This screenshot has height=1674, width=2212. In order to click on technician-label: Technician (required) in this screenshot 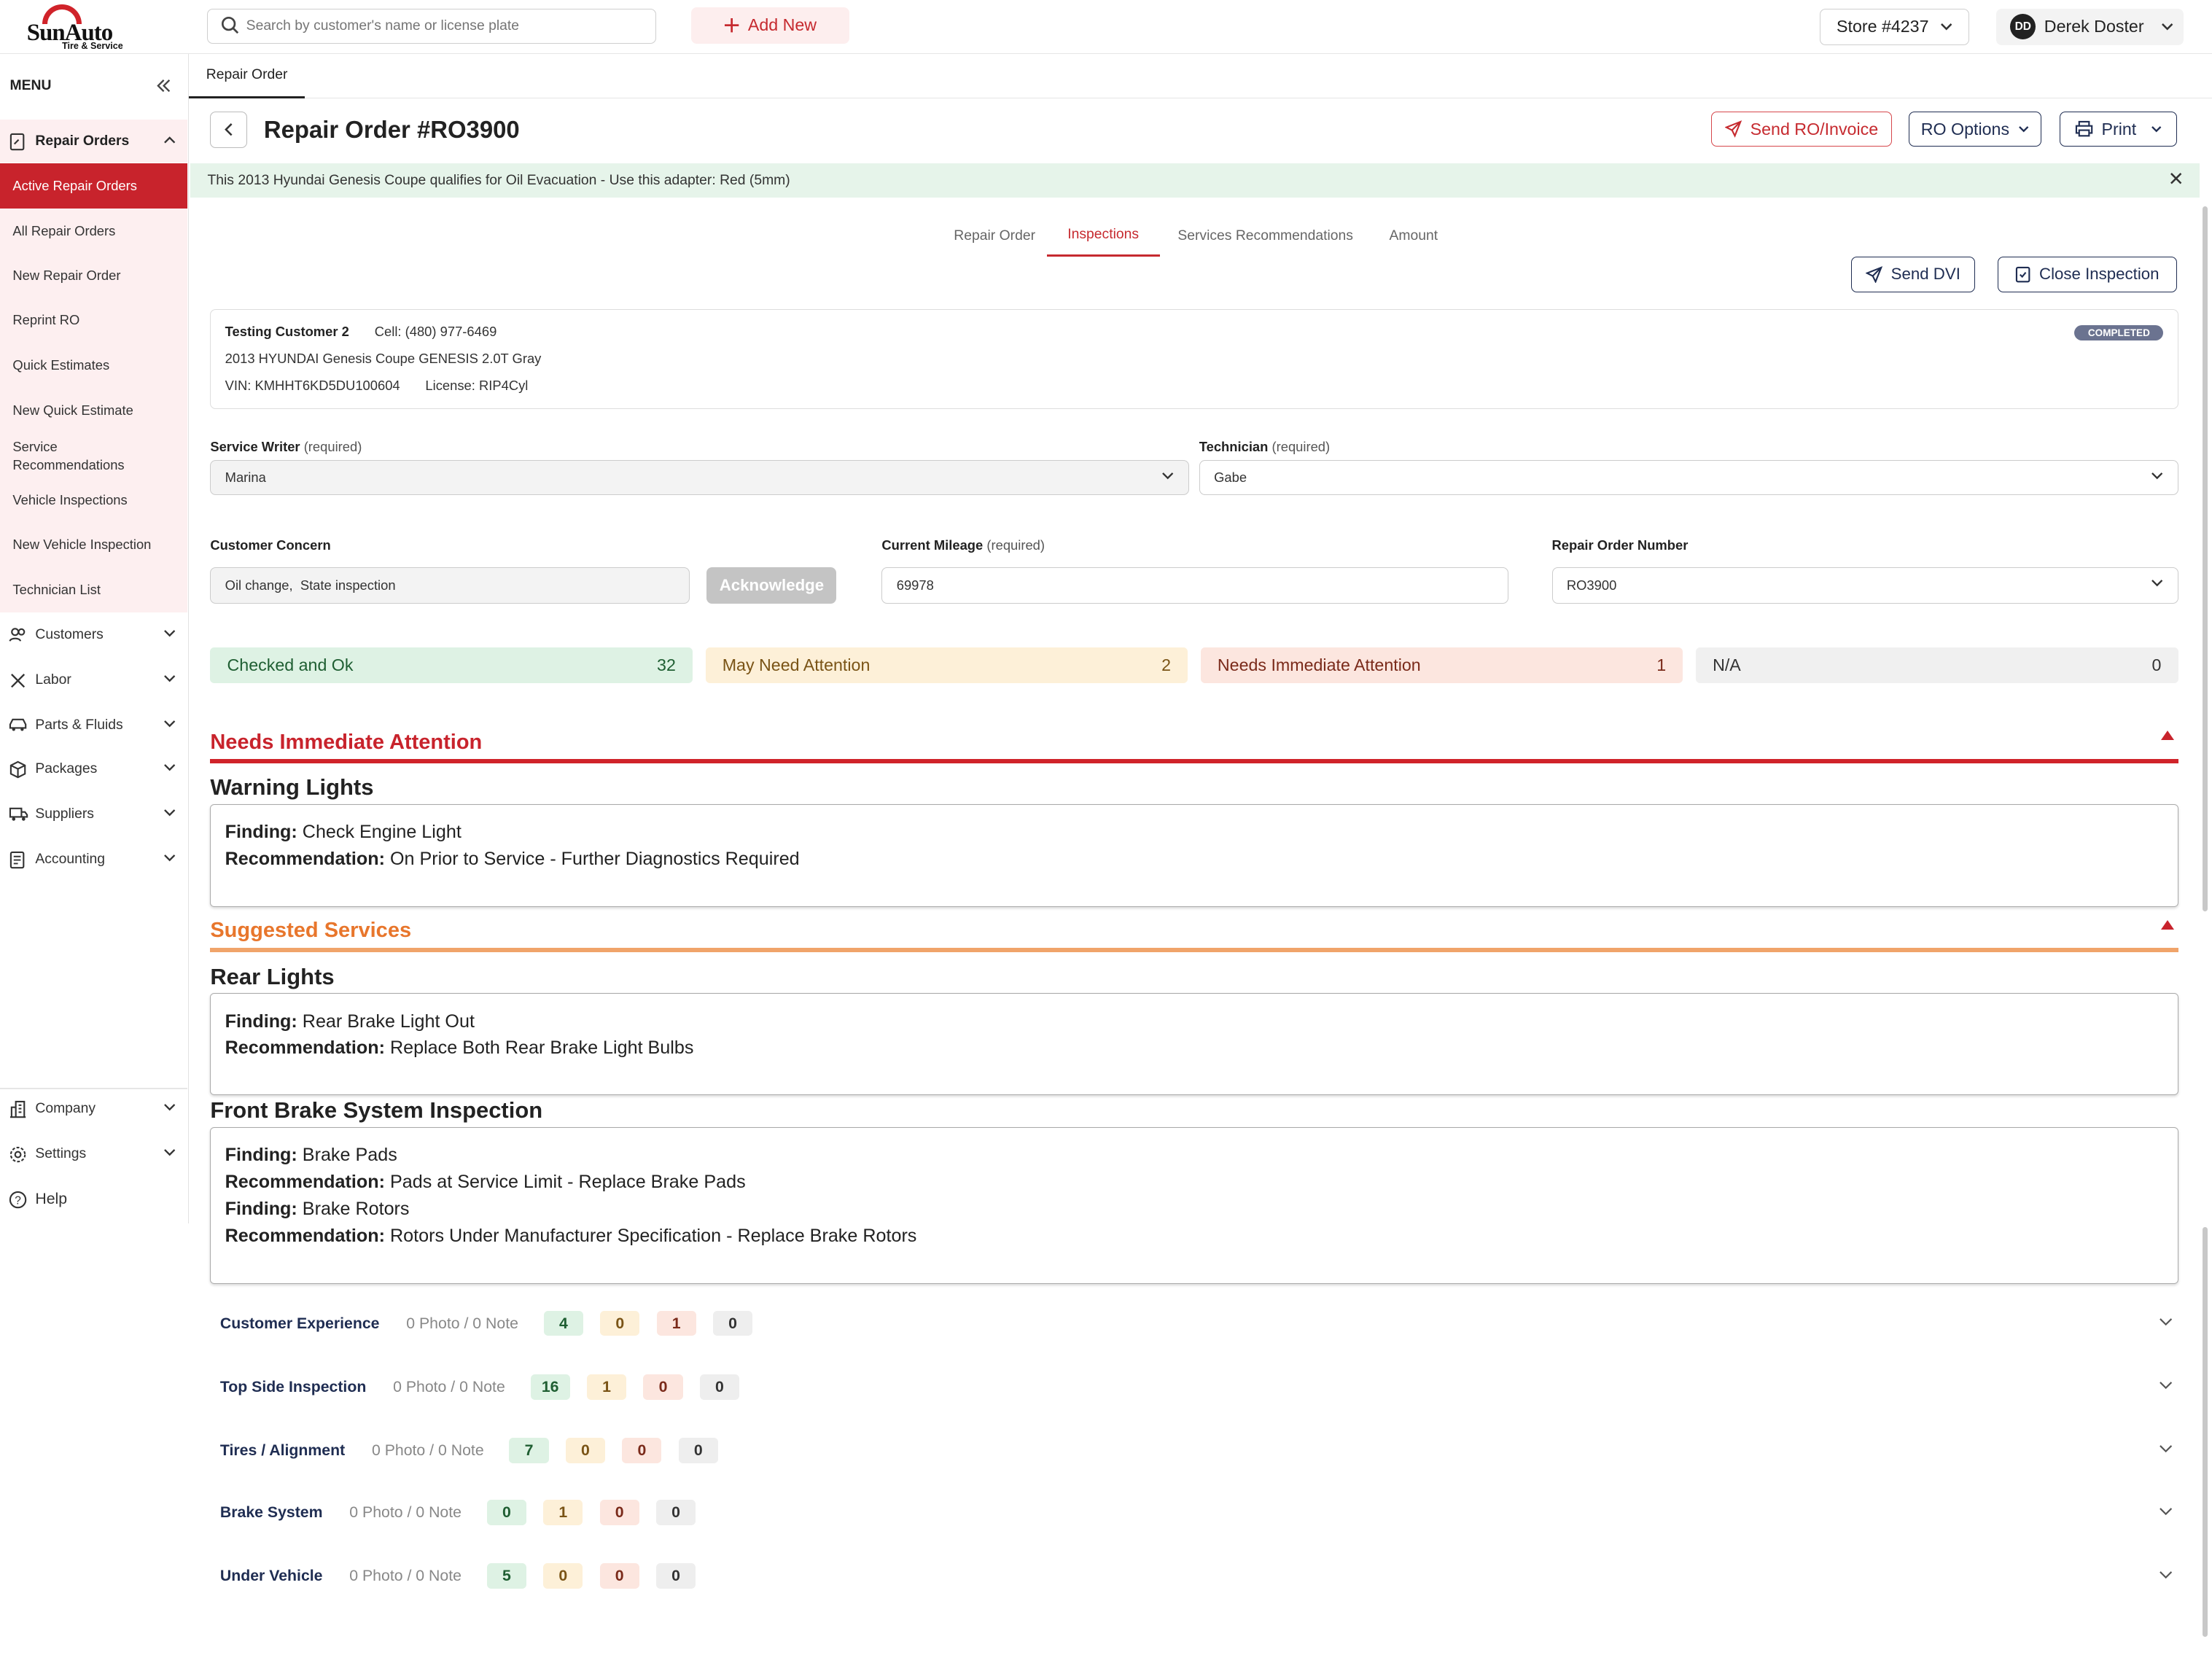, I will do `click(1265, 446)`.